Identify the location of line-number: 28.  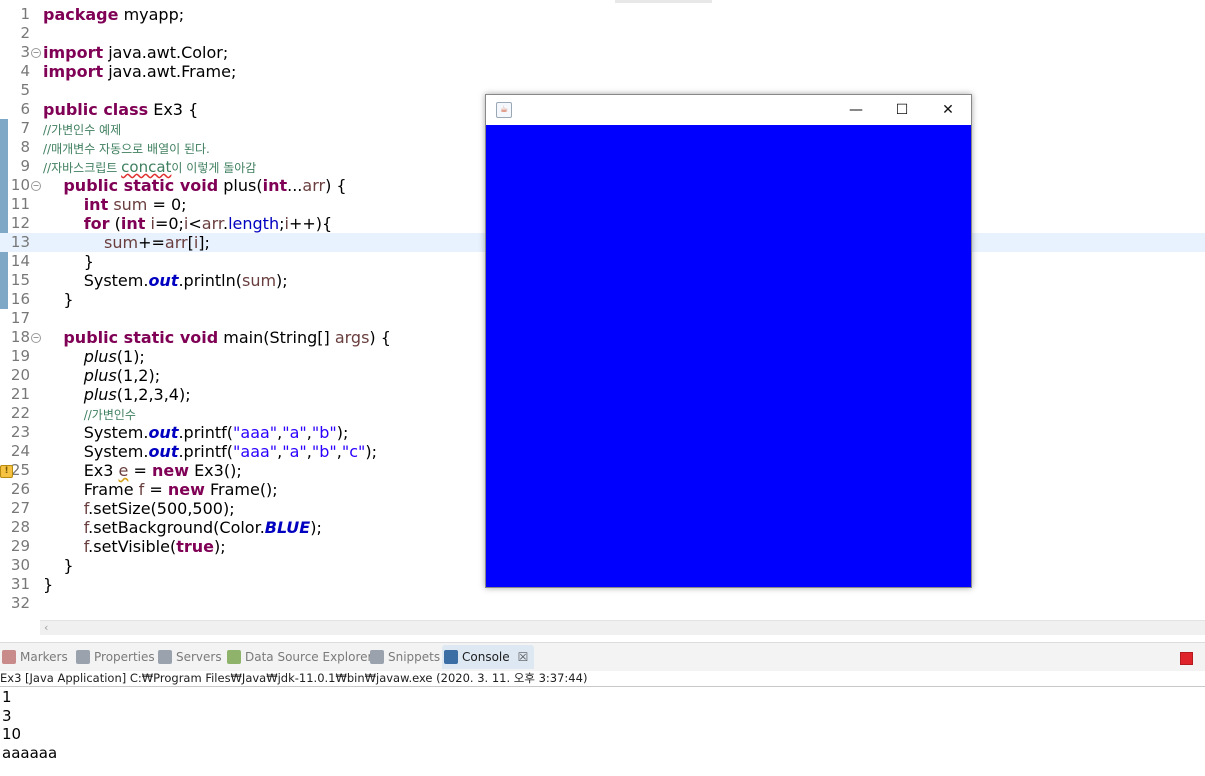
(20, 527).